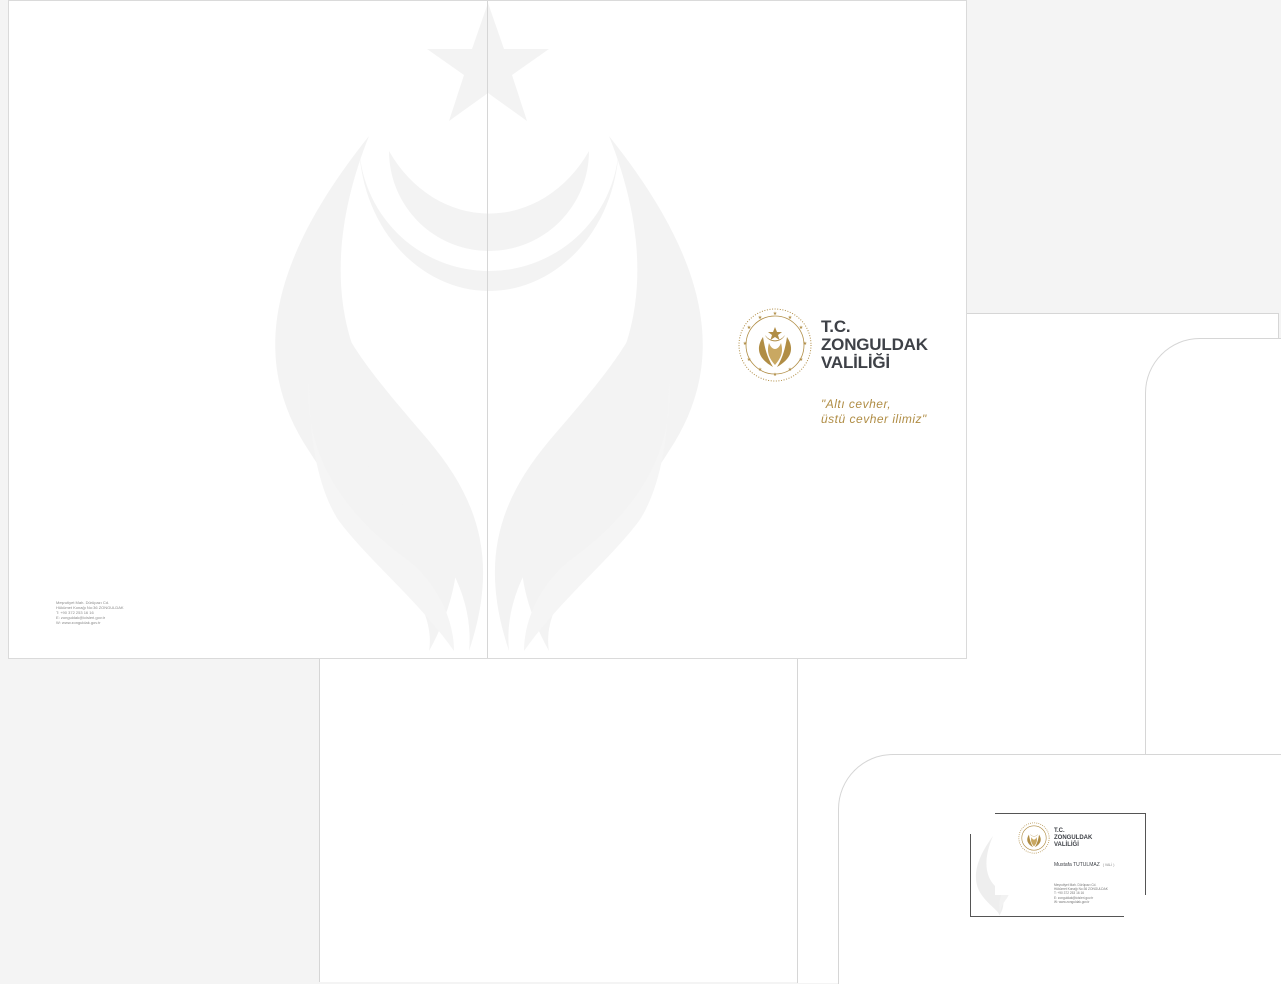  What do you see at coordinates (836, 326) in the screenshot?
I see `brand-tc-text: T.C.` at bounding box center [836, 326].